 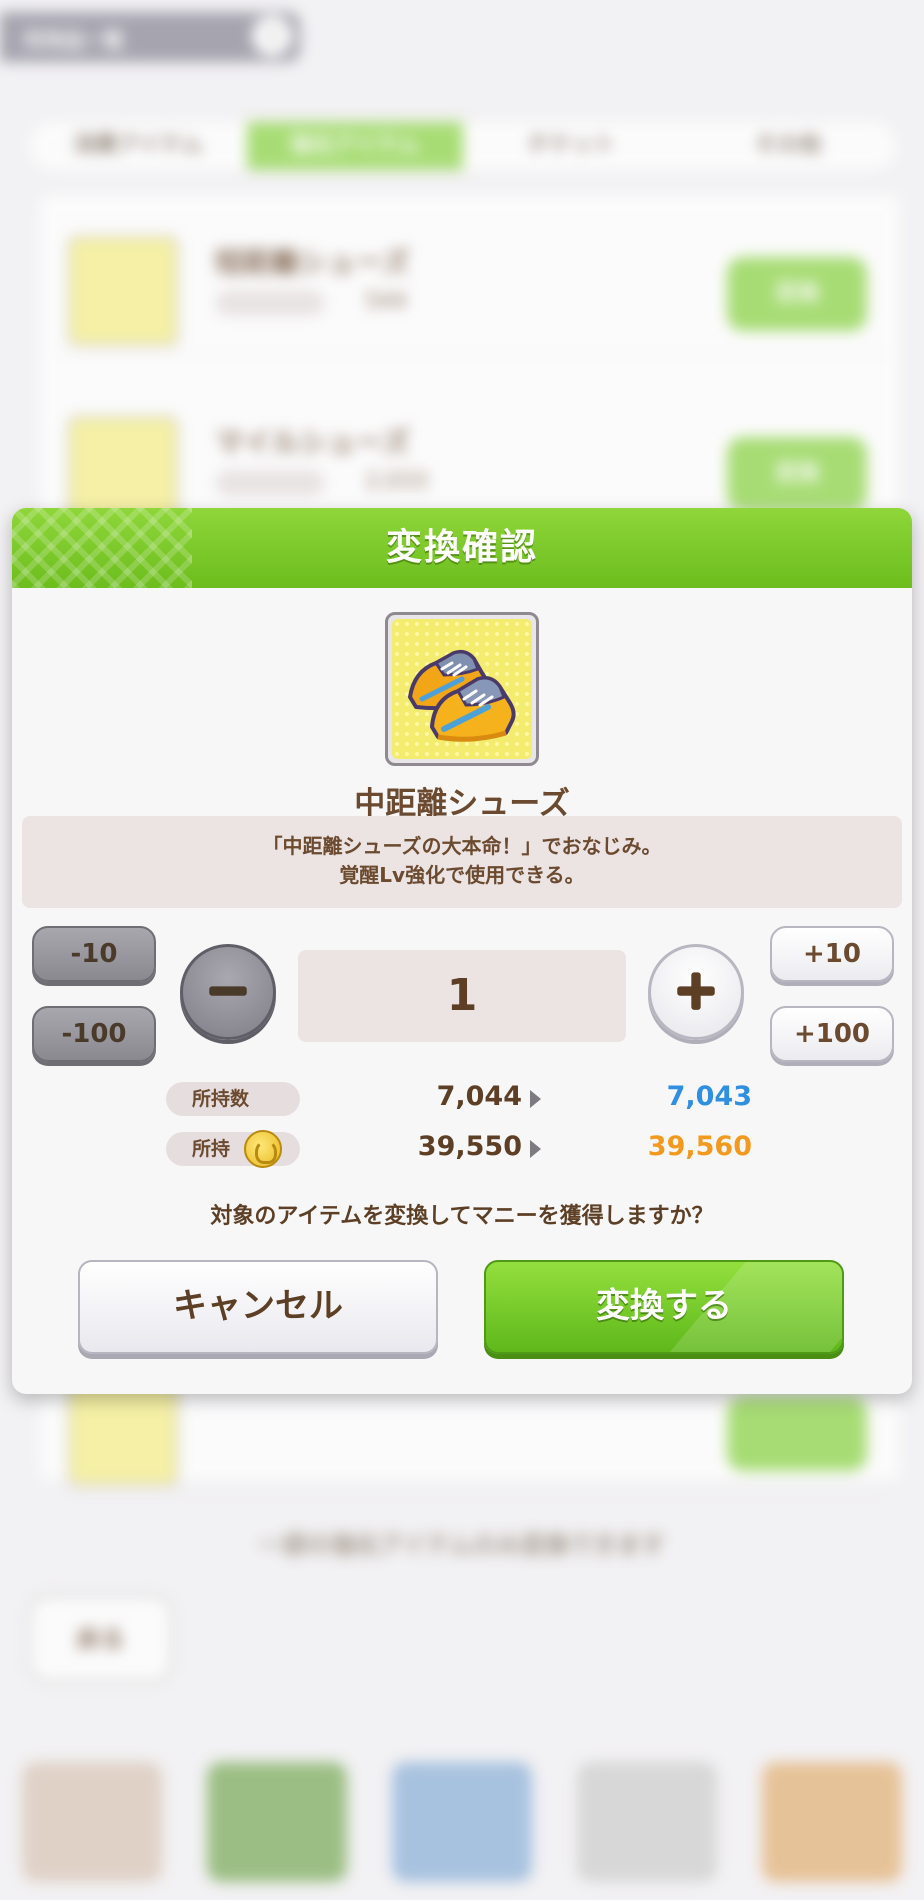 I want to click on plus-100-button: +100, so click(x=832, y=1034).